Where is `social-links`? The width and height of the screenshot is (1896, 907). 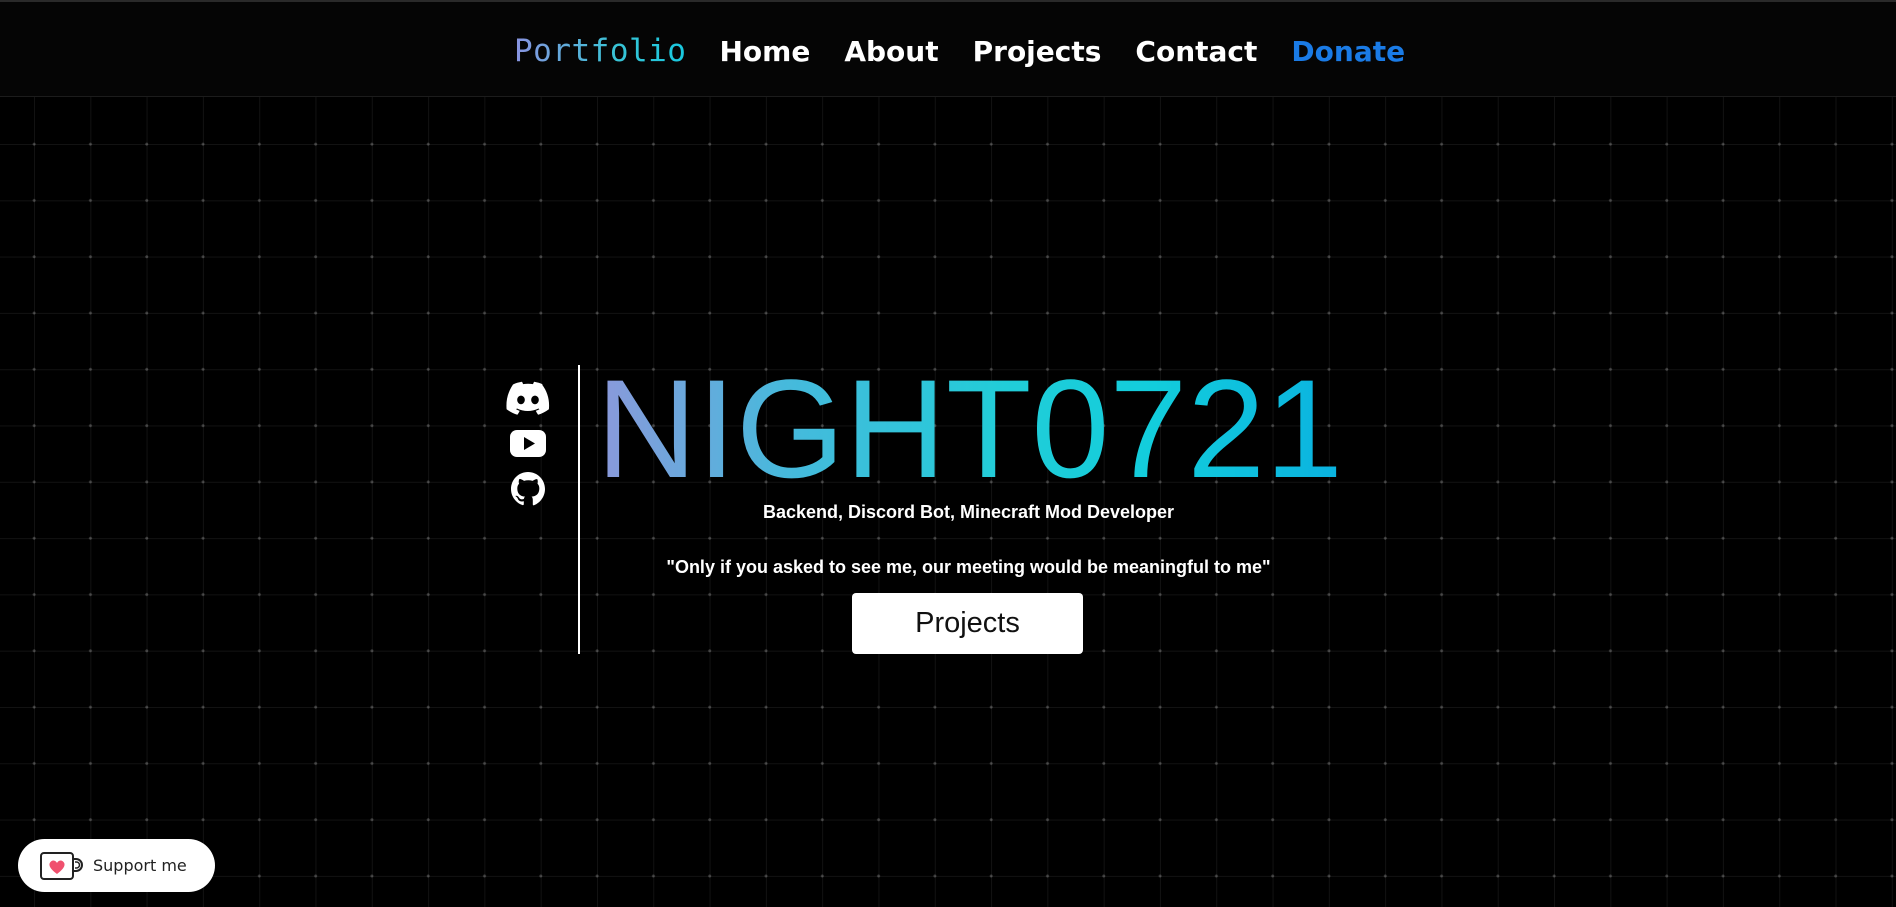 social-links is located at coordinates (528, 447).